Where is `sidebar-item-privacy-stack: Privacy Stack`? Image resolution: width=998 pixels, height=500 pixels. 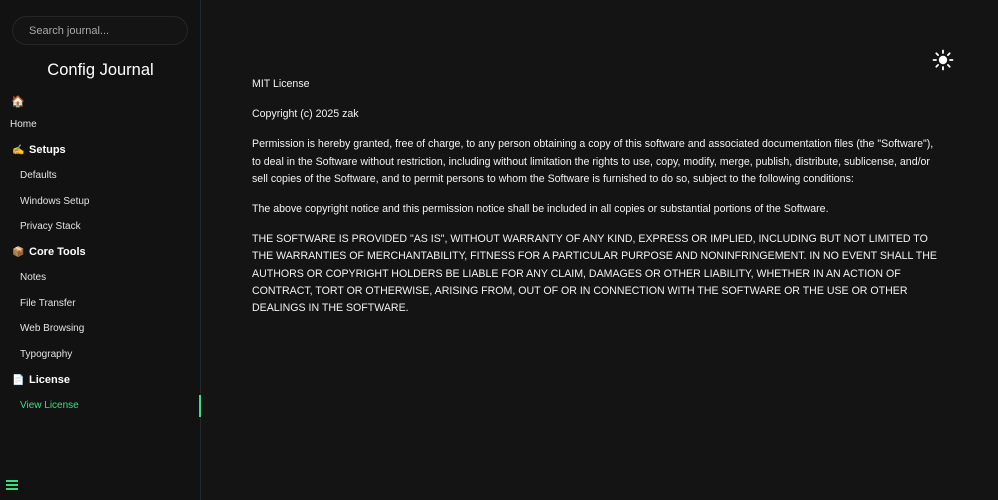
sidebar-item-privacy-stack: Privacy Stack is located at coordinates (50, 226).